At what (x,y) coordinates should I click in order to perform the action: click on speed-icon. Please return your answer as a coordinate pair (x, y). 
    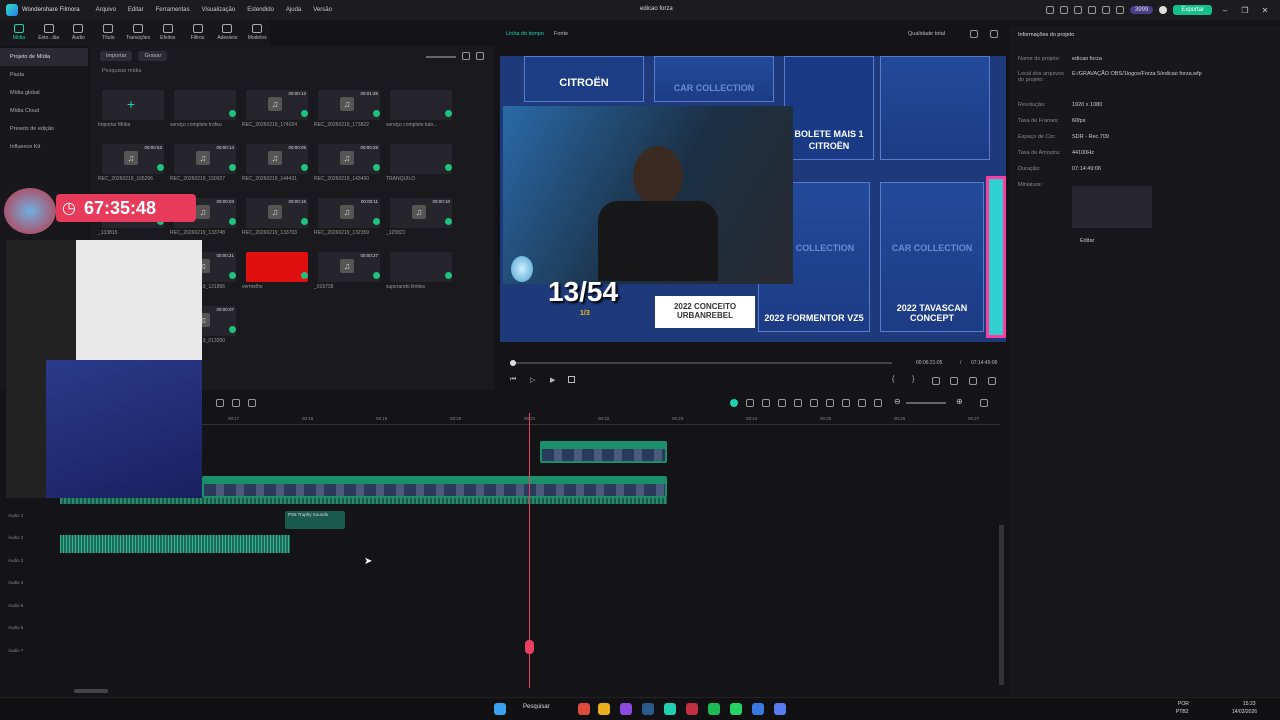
    Looking at the image, I should click on (252, 403).